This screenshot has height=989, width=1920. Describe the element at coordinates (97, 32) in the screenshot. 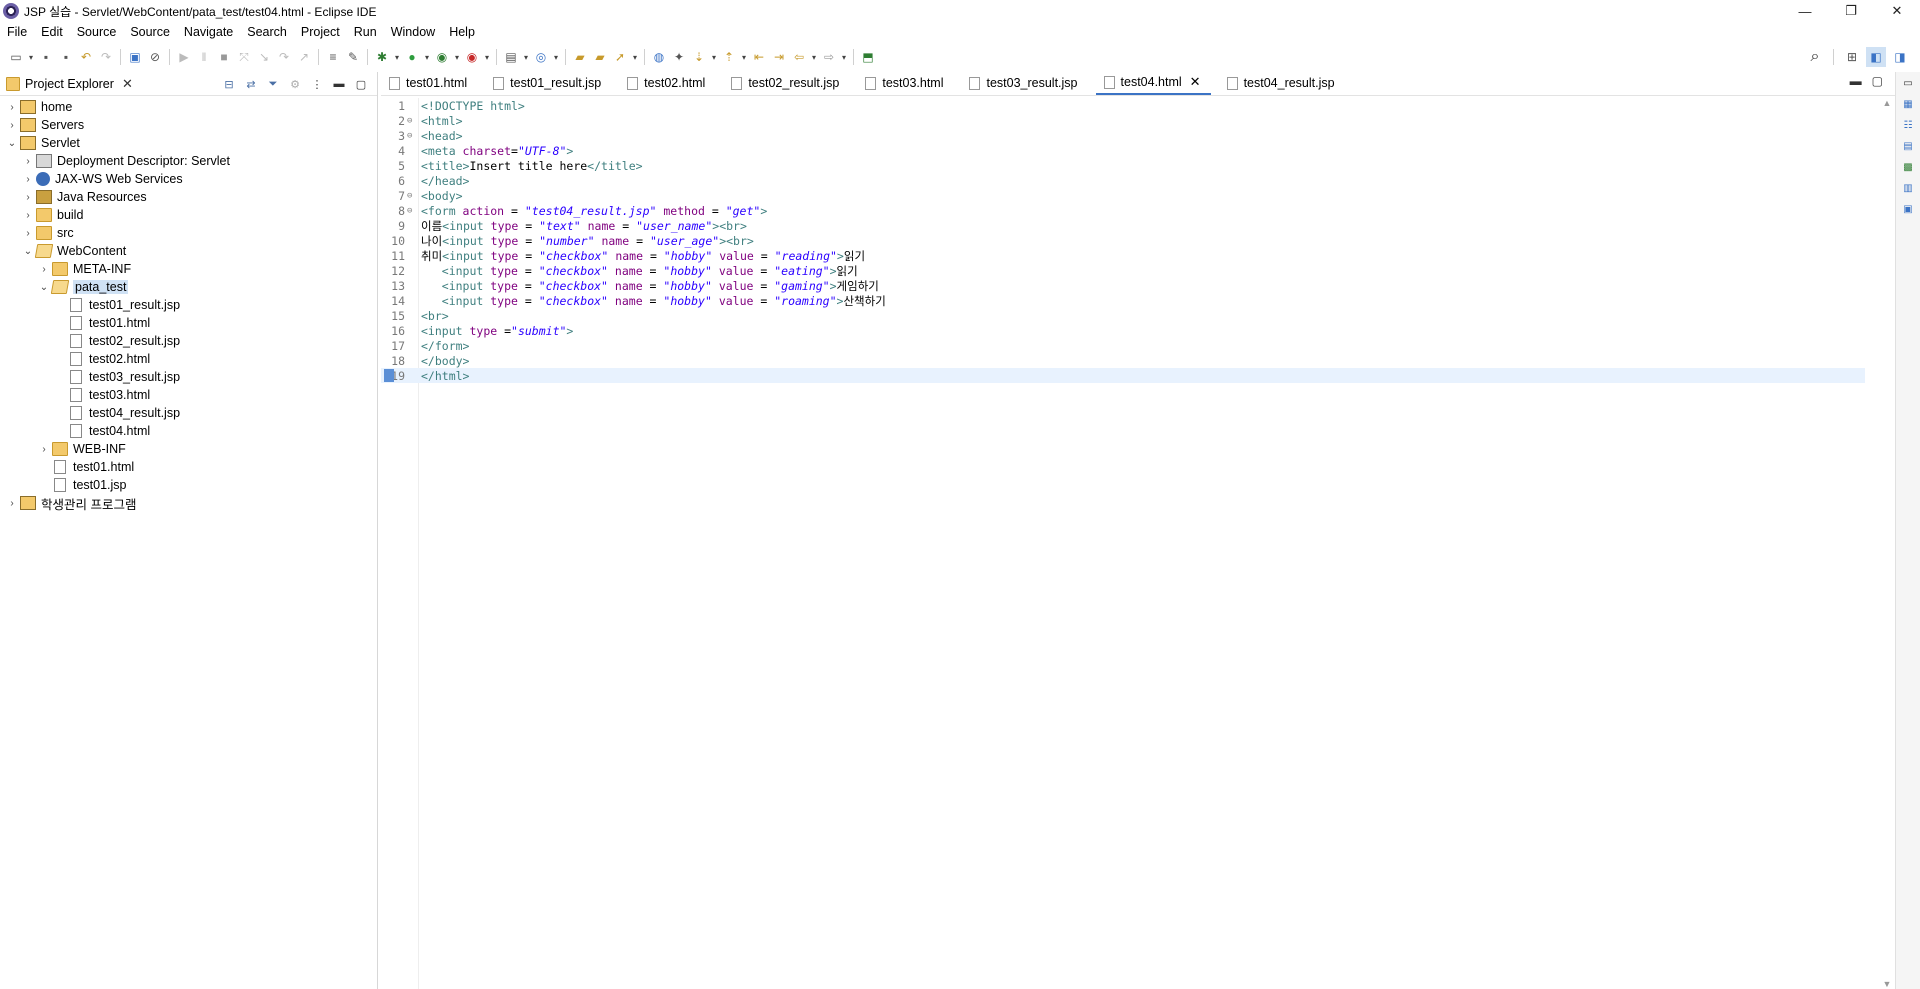

I see `menu-source: Source` at that location.